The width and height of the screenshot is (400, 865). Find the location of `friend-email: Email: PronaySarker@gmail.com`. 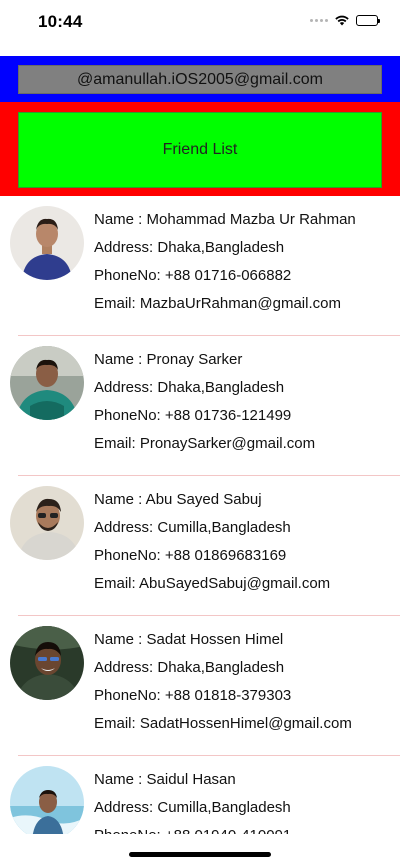

friend-email: Email: PronaySarker@gmail.com is located at coordinates (205, 443).